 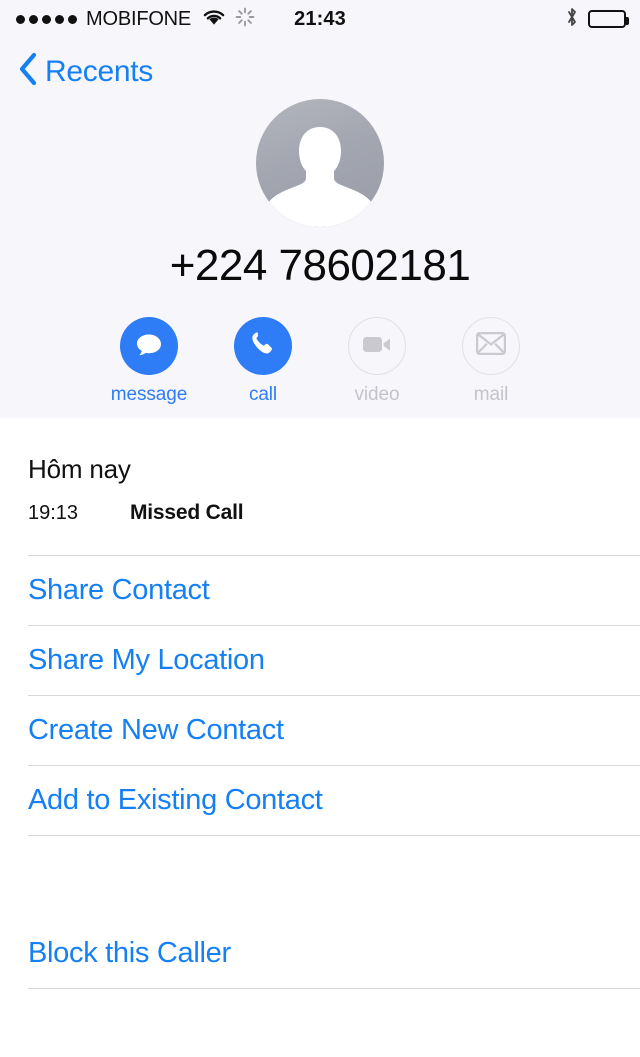 I want to click on separator, so click(x=334, y=988).